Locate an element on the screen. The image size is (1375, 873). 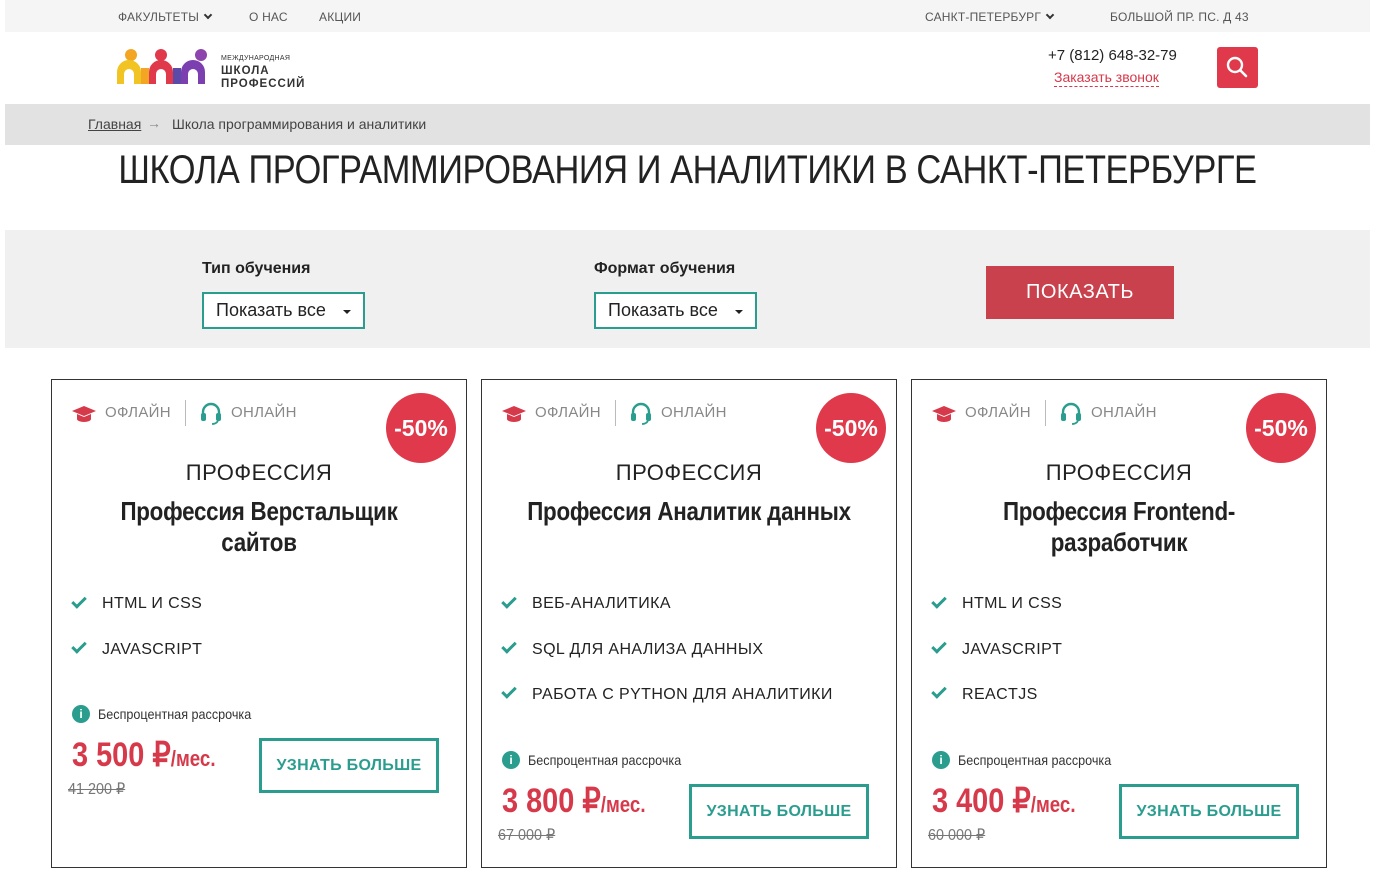
card-title: Профессия Аналитик данных is located at coordinates (689, 511).